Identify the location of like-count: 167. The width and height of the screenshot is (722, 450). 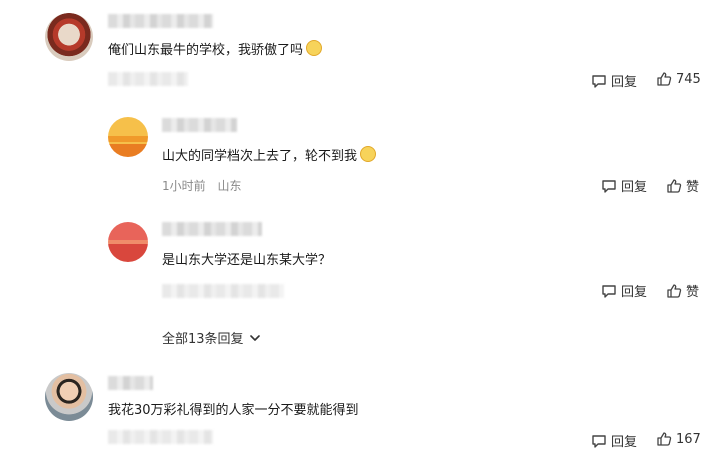
(688, 439).